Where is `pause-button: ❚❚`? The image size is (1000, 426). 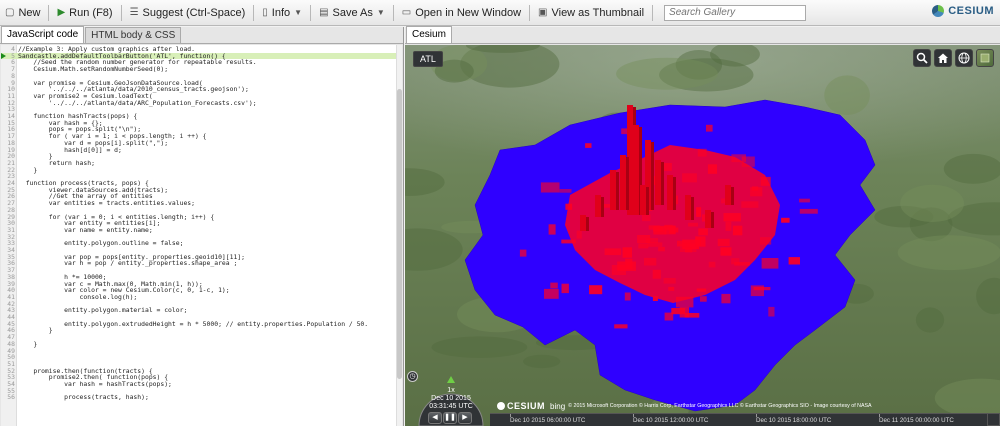 pause-button: ❚❚ is located at coordinates (450, 418).